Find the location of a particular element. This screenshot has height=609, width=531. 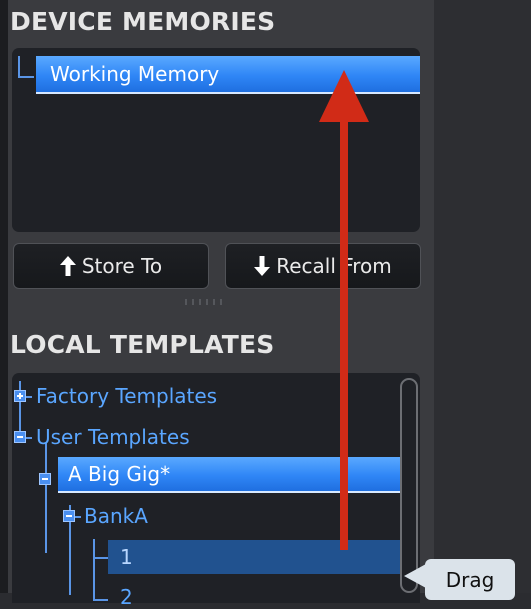

tree-item-2: 2 is located at coordinates (126, 597).